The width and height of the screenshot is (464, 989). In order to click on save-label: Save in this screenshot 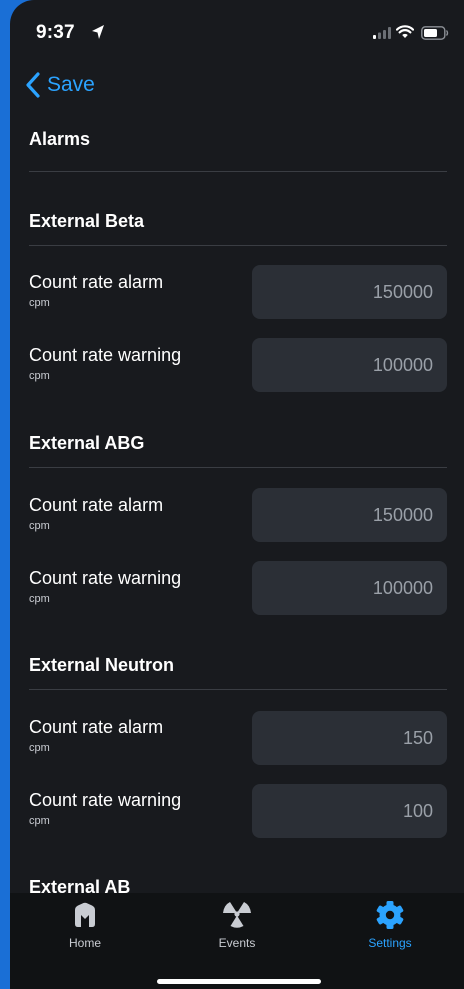, I will do `click(71, 84)`.